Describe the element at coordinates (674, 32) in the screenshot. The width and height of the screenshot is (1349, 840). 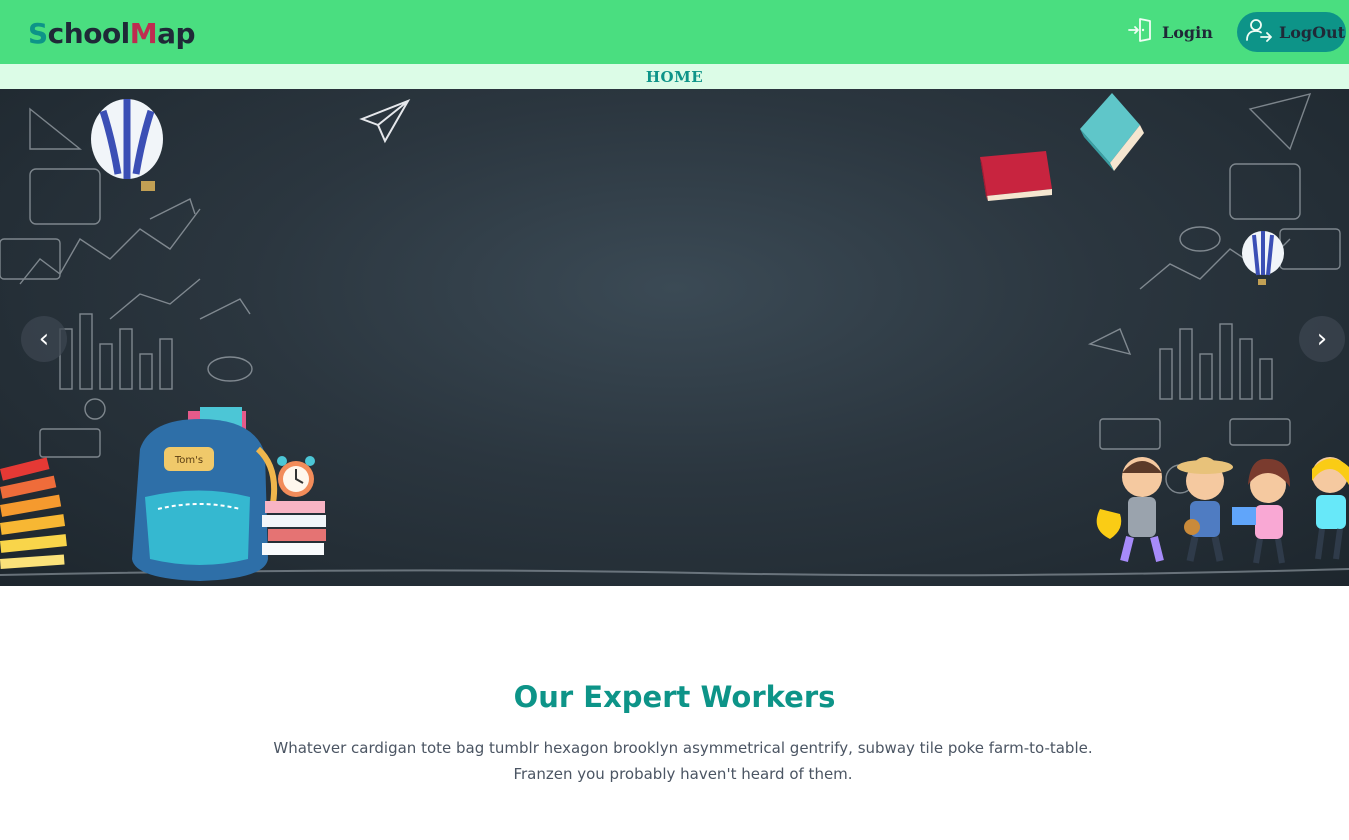
I see `top-header: SchoolMap Login LogOut` at that location.